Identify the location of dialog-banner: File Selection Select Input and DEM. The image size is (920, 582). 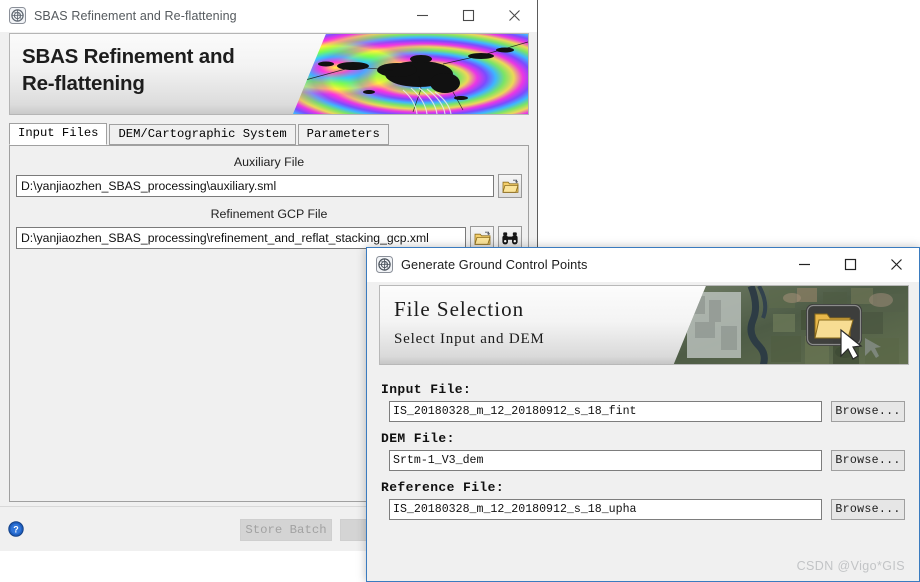
(644, 325).